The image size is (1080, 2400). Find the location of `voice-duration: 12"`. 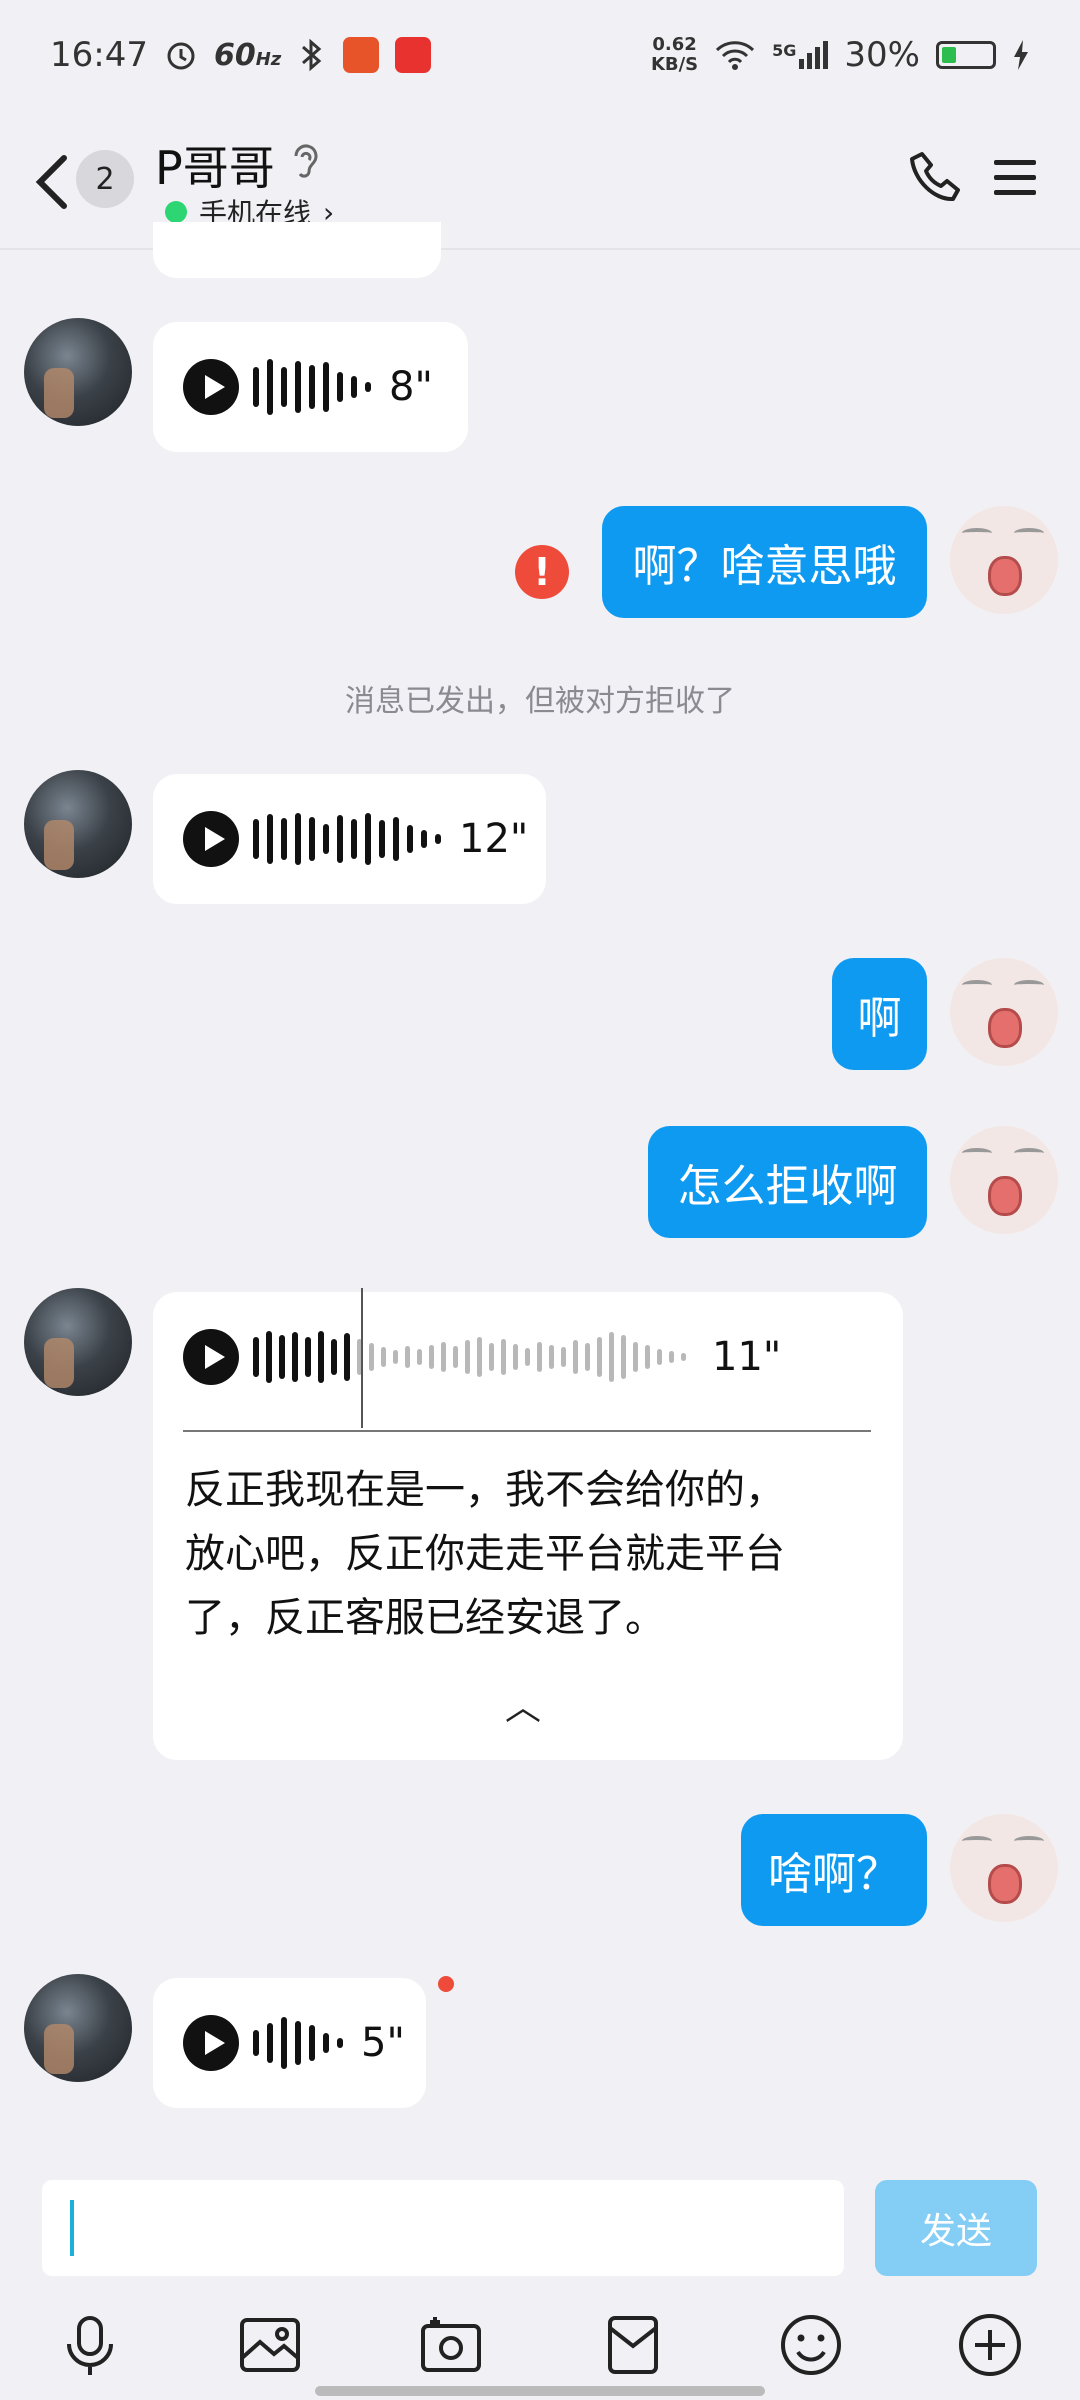

voice-duration: 12" is located at coordinates (494, 839).